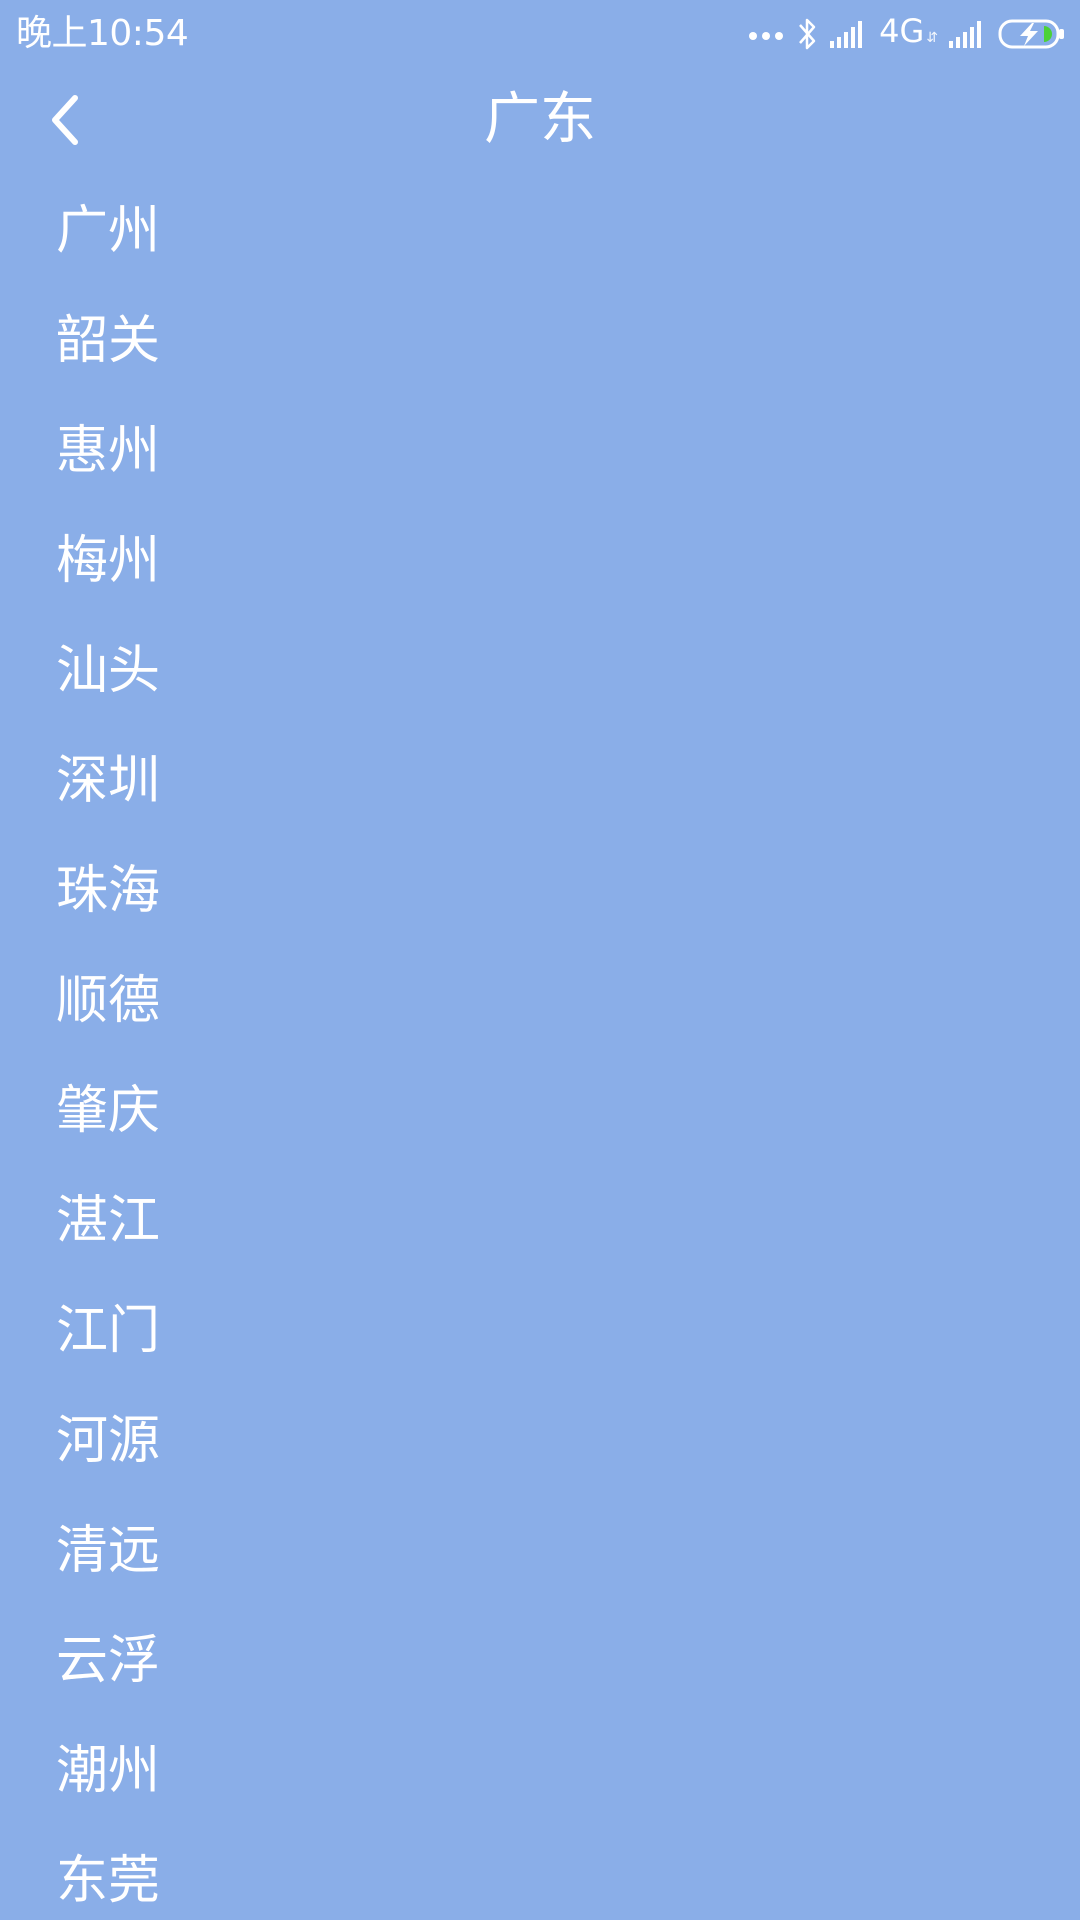 This screenshot has width=1080, height=1920. Describe the element at coordinates (540, 1545) in the screenshot. I see `city-item: 清远` at that location.